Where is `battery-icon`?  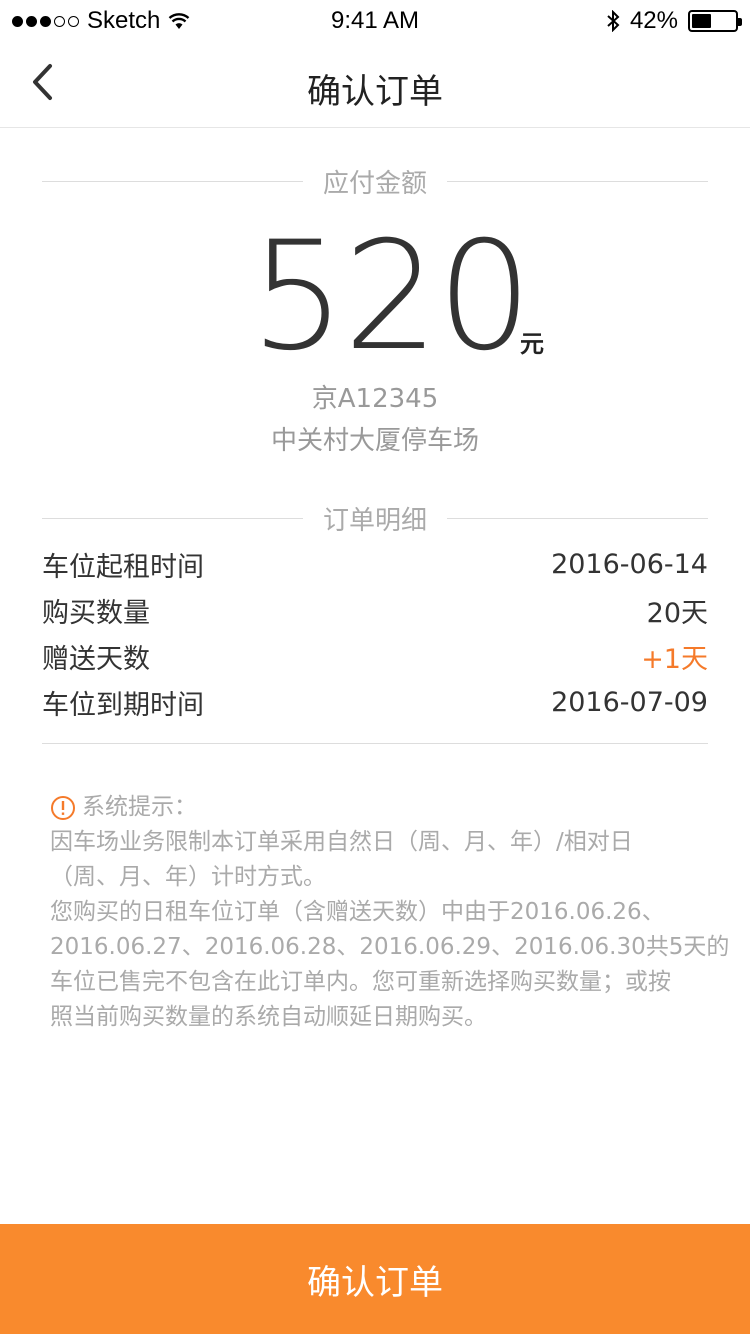 battery-icon is located at coordinates (715, 21).